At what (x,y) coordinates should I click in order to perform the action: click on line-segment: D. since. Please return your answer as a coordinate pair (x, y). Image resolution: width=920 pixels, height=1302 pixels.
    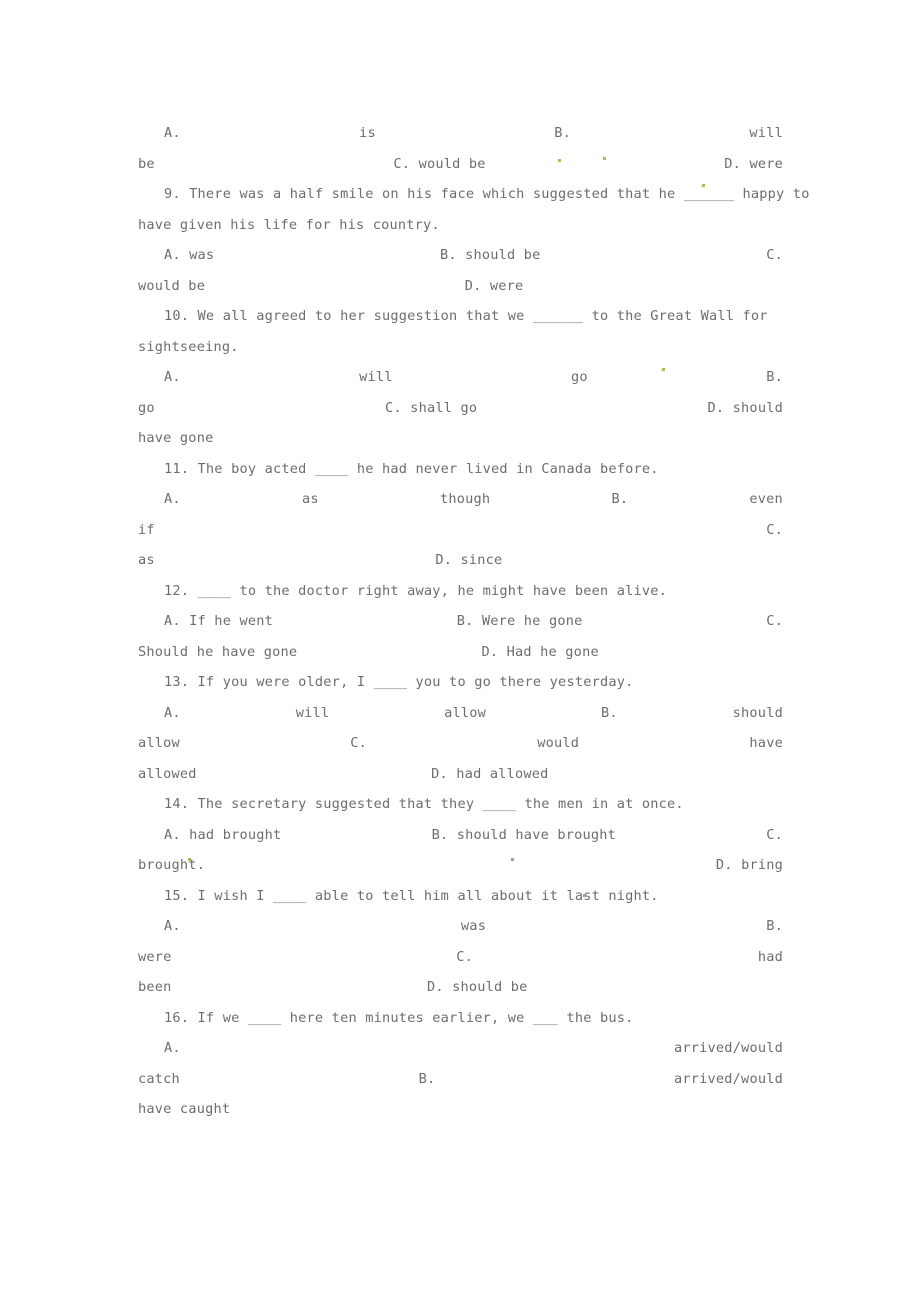
    Looking at the image, I should click on (469, 560).